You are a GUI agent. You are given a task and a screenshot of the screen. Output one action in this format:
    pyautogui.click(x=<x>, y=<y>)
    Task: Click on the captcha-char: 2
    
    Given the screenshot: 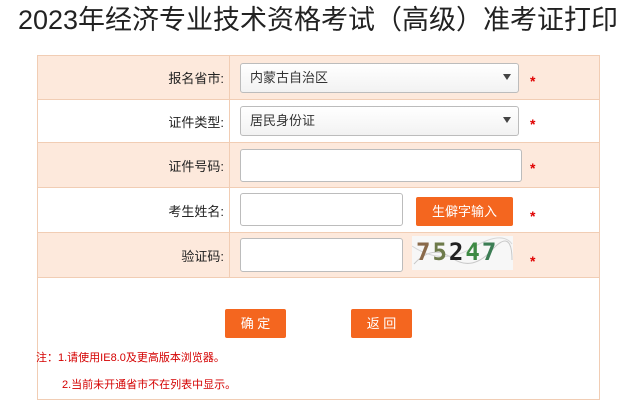 What is the action you would take?
    pyautogui.click(x=457, y=252)
    